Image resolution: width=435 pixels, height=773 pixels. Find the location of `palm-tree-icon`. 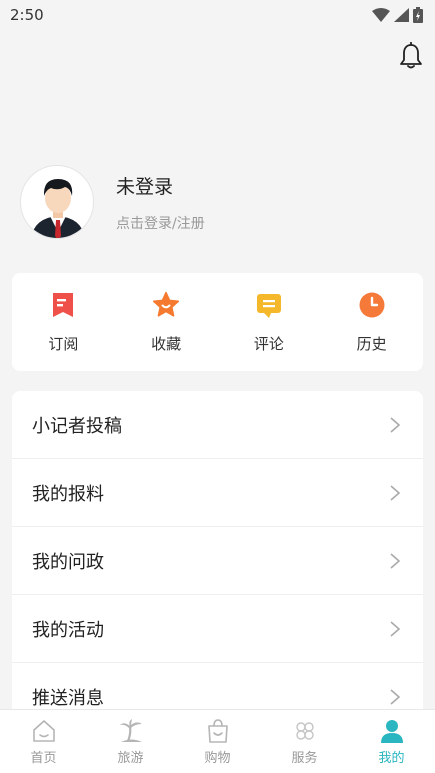

palm-tree-icon is located at coordinates (130, 730).